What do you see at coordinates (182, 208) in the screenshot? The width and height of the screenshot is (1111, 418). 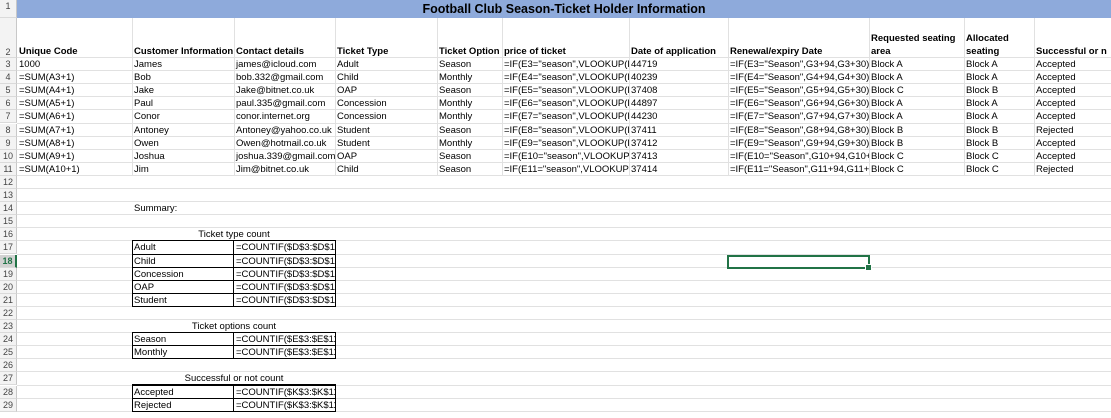 I see `summary-label: Summary:` at bounding box center [182, 208].